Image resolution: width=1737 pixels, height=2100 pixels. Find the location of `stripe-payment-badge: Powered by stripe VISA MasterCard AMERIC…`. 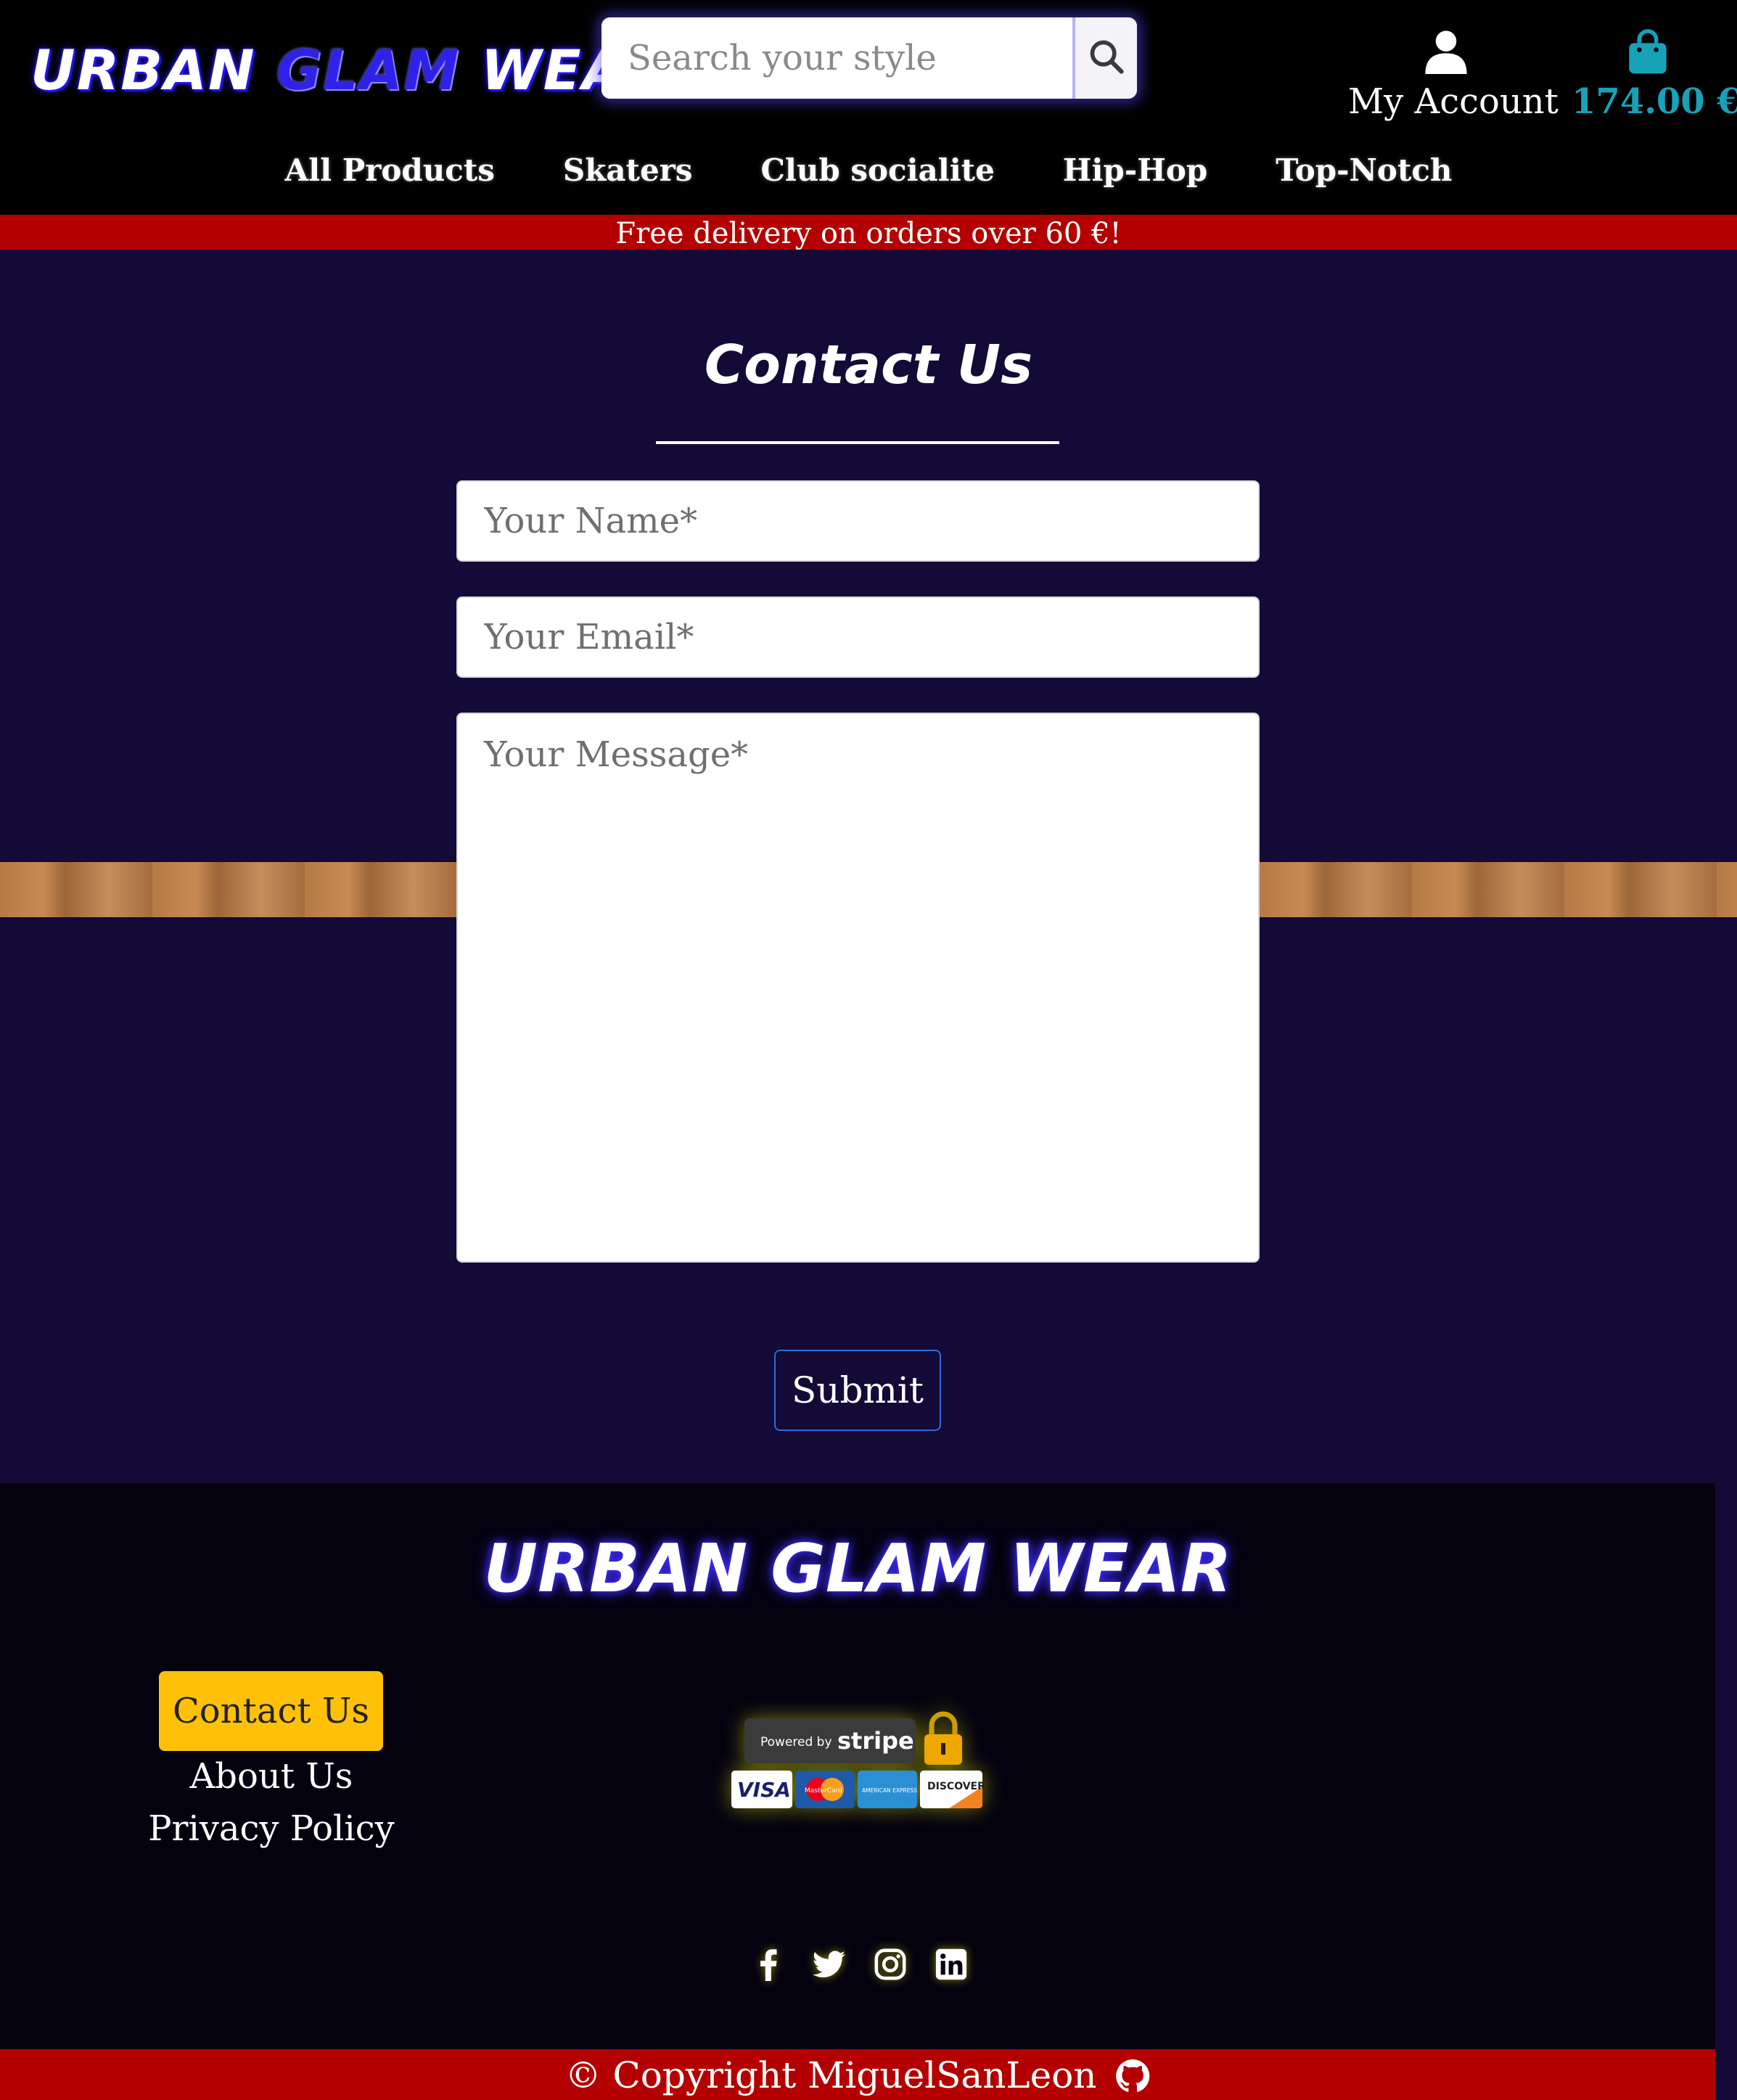

stripe-payment-badge: Powered by stripe VISA MasterCard AMERIC… is located at coordinates (858, 1759).